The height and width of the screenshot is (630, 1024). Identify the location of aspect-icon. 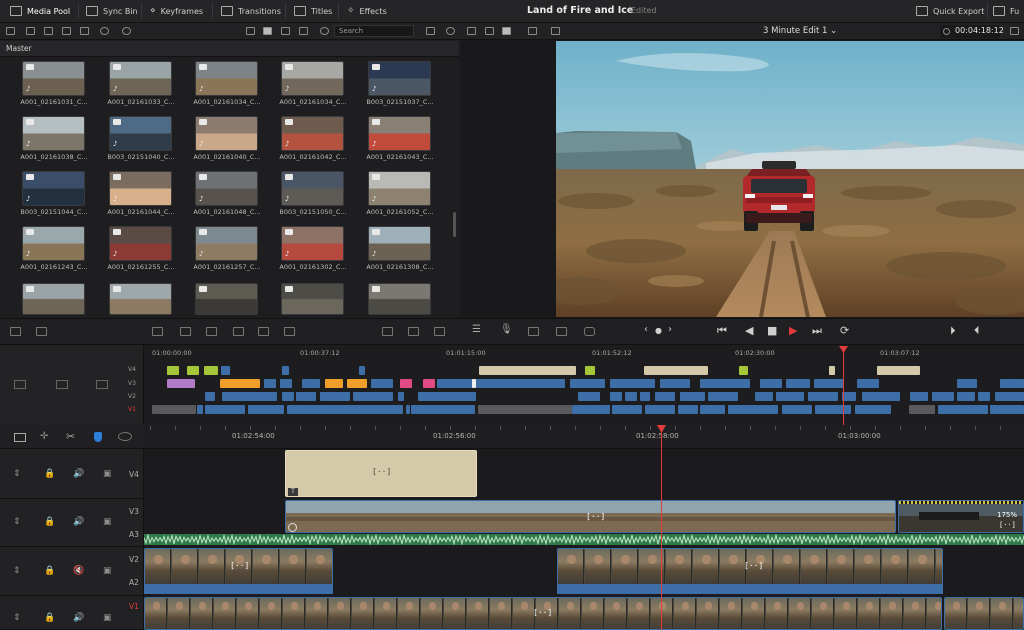
(555, 31).